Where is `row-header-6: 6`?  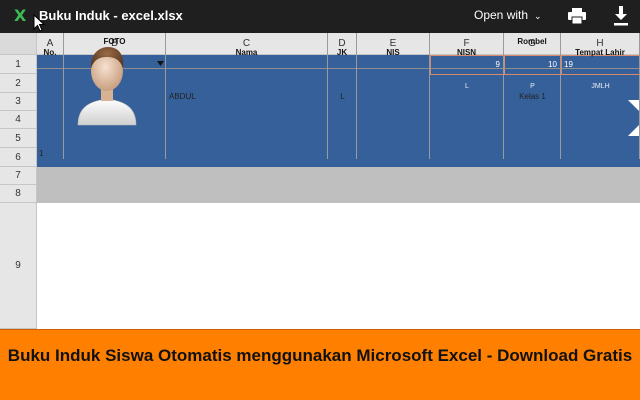 row-header-6: 6 is located at coordinates (18, 157).